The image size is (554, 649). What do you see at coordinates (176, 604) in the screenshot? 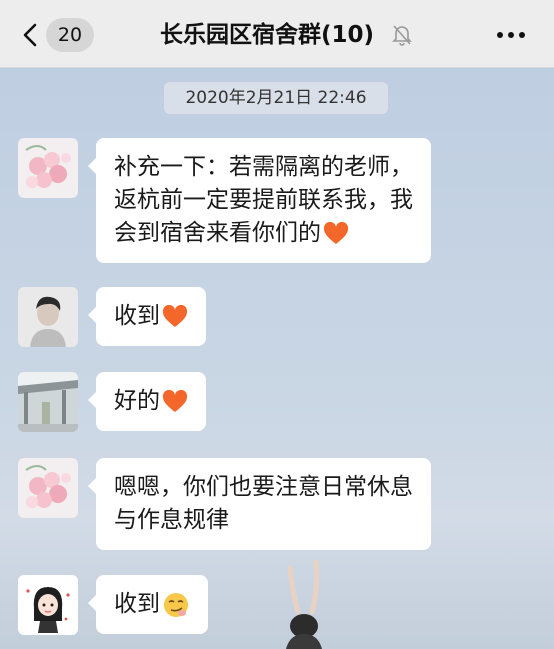
I see `smirk-emoji` at bounding box center [176, 604].